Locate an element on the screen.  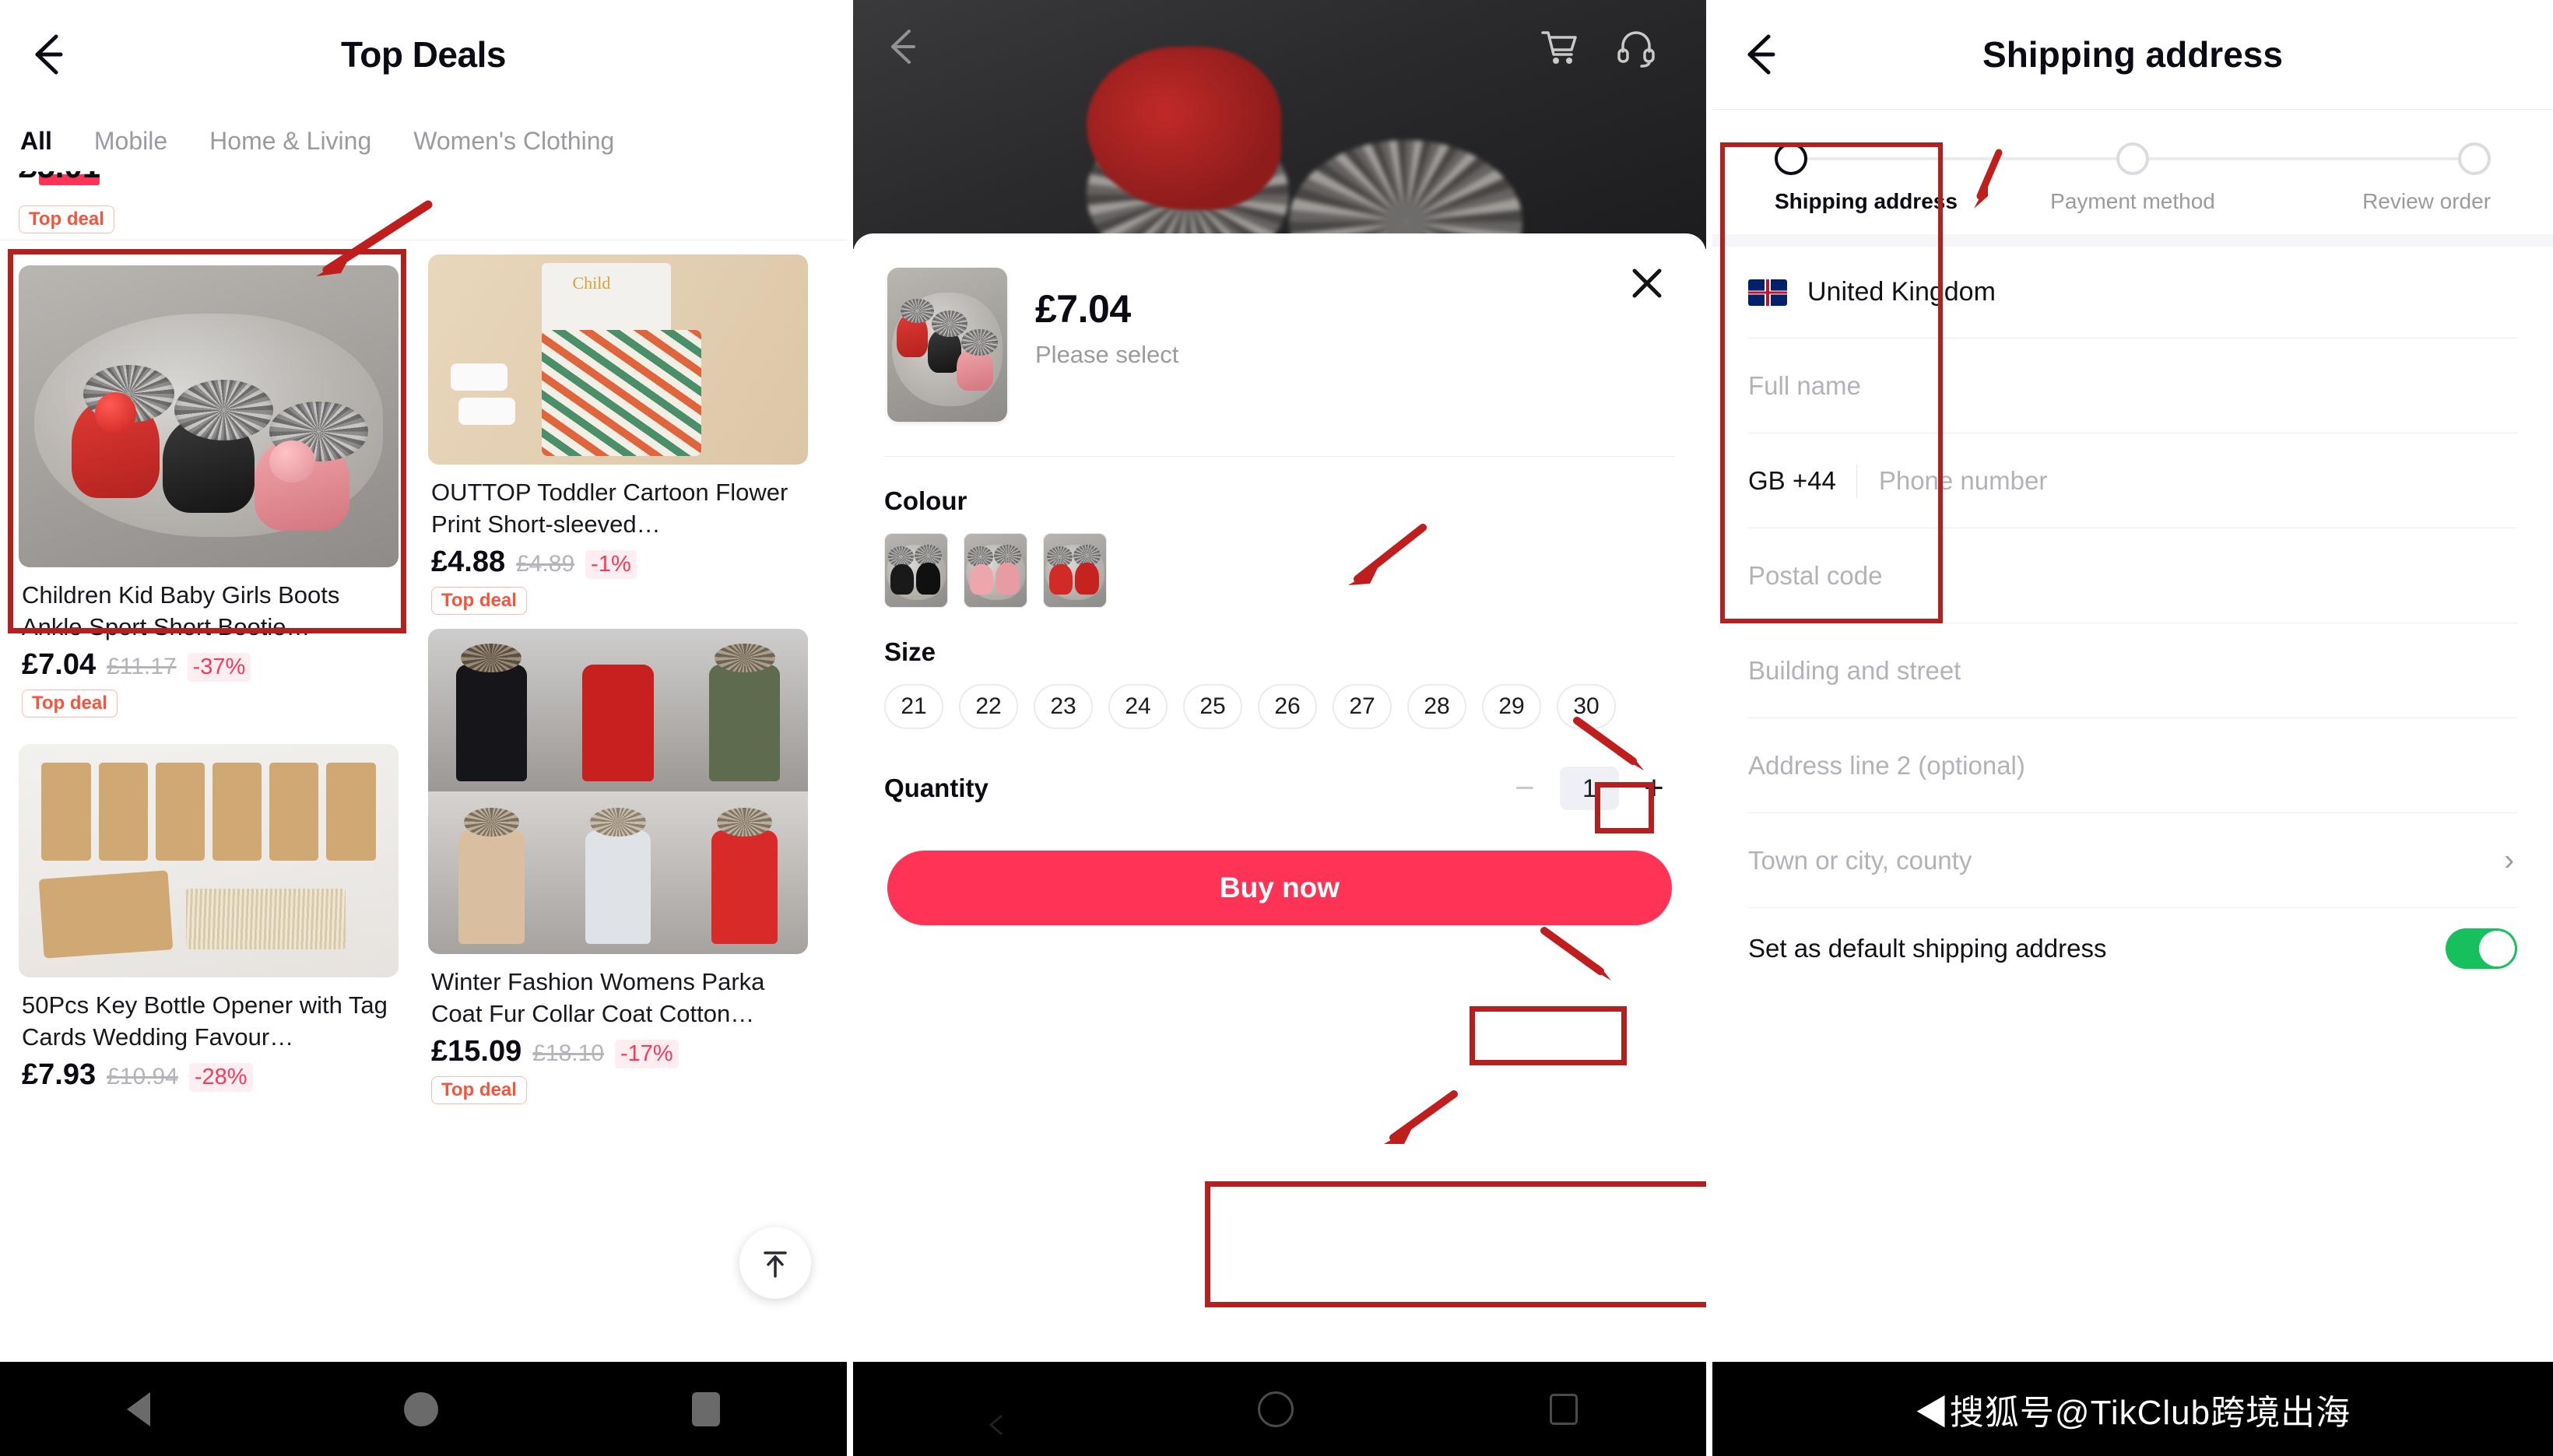
sheet-price-block: £7.04 Please select is located at coordinates (1106, 345).